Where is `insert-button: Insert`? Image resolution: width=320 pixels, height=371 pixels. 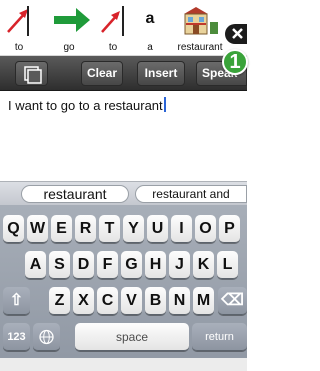 insert-button: Insert is located at coordinates (161, 73).